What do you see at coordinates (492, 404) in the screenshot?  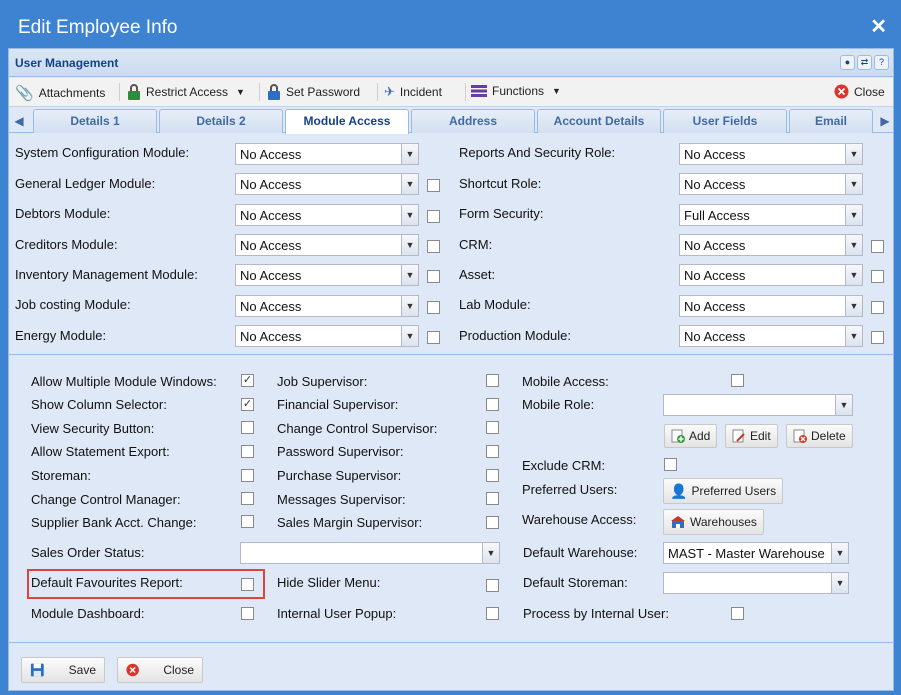 I see `financial-supervisor-checkbox` at bounding box center [492, 404].